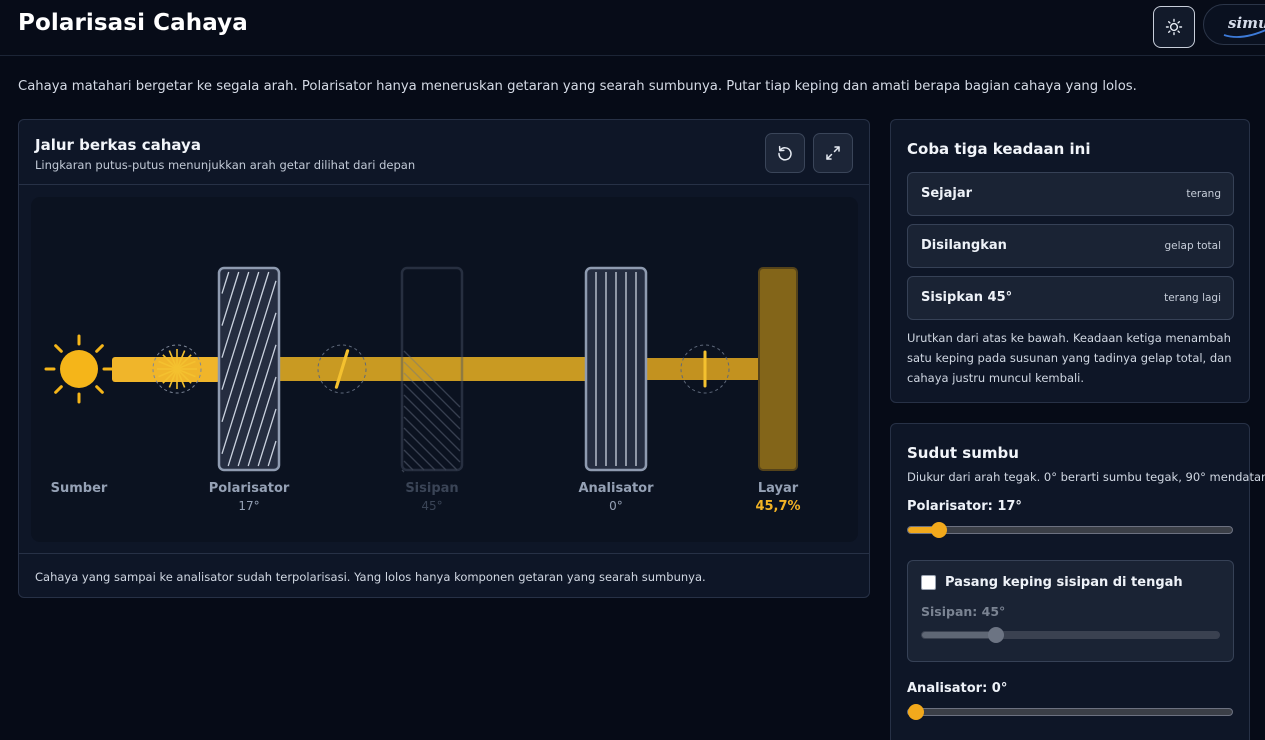 Image resolution: width=1265 pixels, height=740 pixels. Describe the element at coordinates (996, 635) in the screenshot. I see `insert-slider-thumb` at that location.